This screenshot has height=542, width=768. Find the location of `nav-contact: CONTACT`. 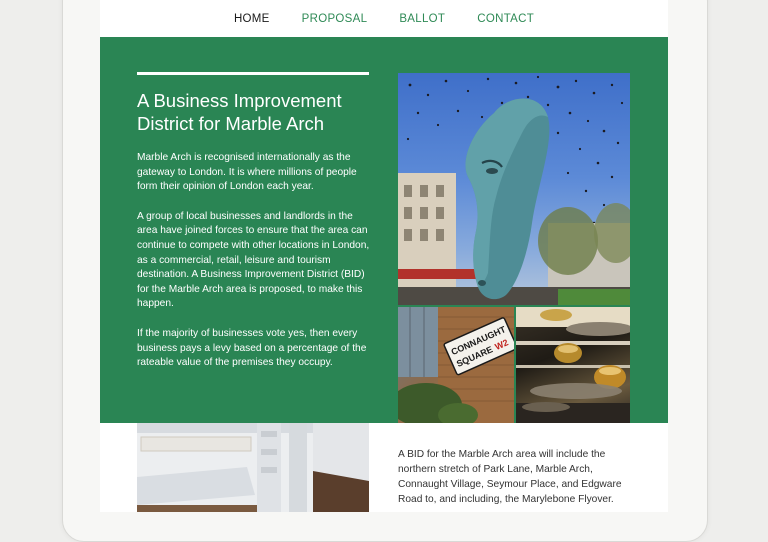

nav-contact: CONTACT is located at coordinates (505, 19).